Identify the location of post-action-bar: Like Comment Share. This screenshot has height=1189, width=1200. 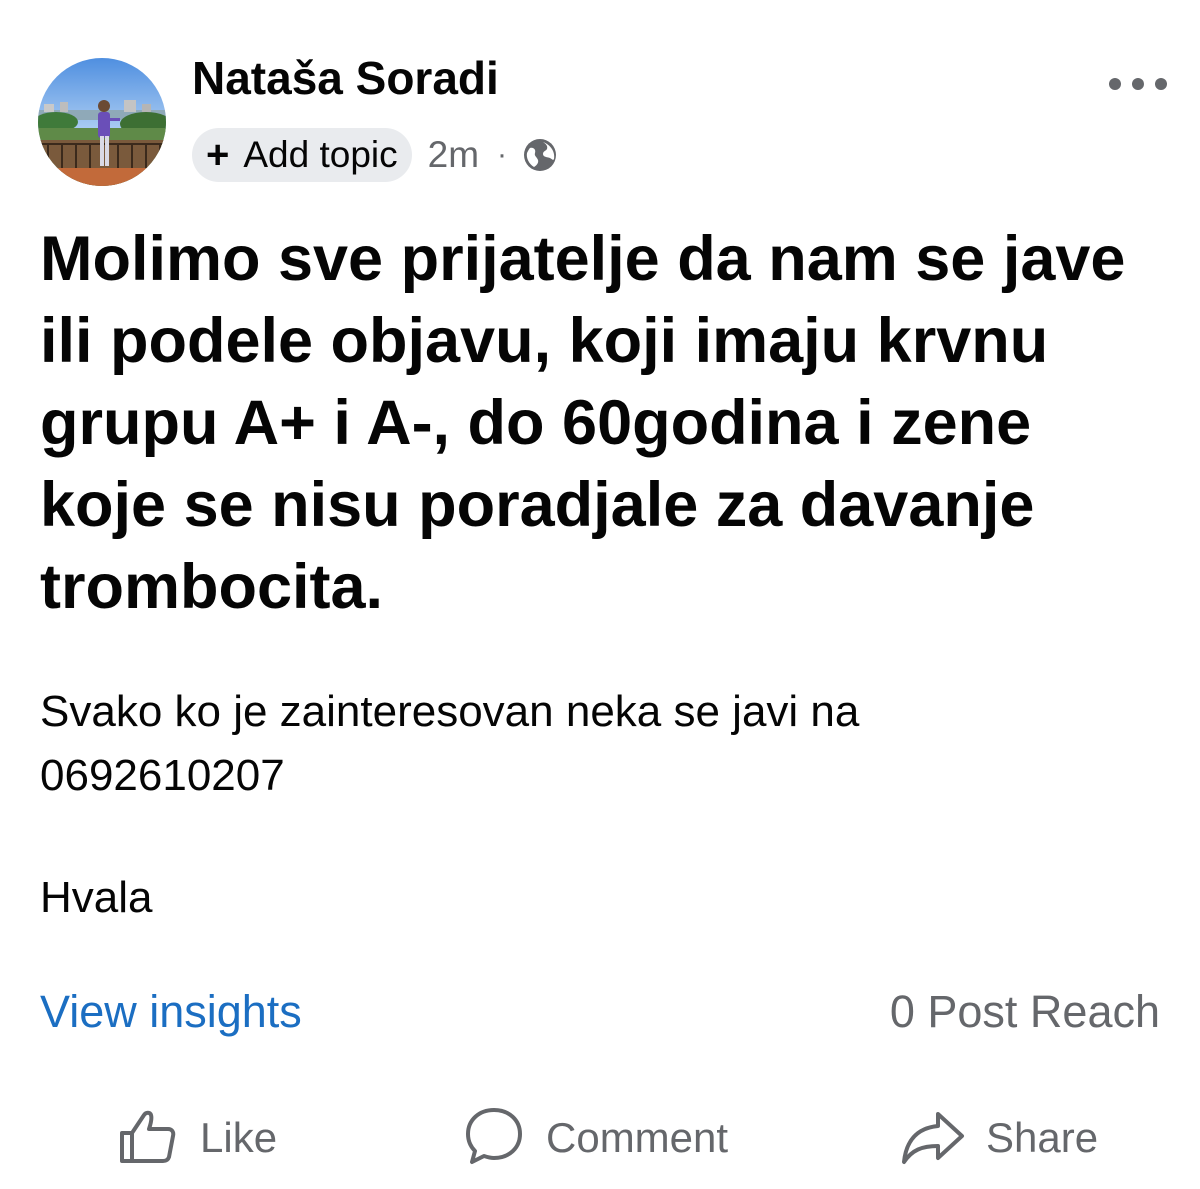
(600, 1138).